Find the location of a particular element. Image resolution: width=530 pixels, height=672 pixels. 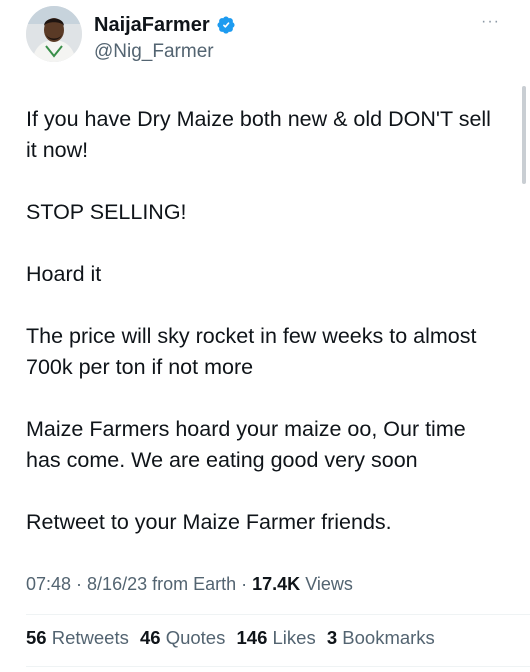

tweet-paragraph: Retweet to your Maize Farmer friends. is located at coordinates (209, 522).